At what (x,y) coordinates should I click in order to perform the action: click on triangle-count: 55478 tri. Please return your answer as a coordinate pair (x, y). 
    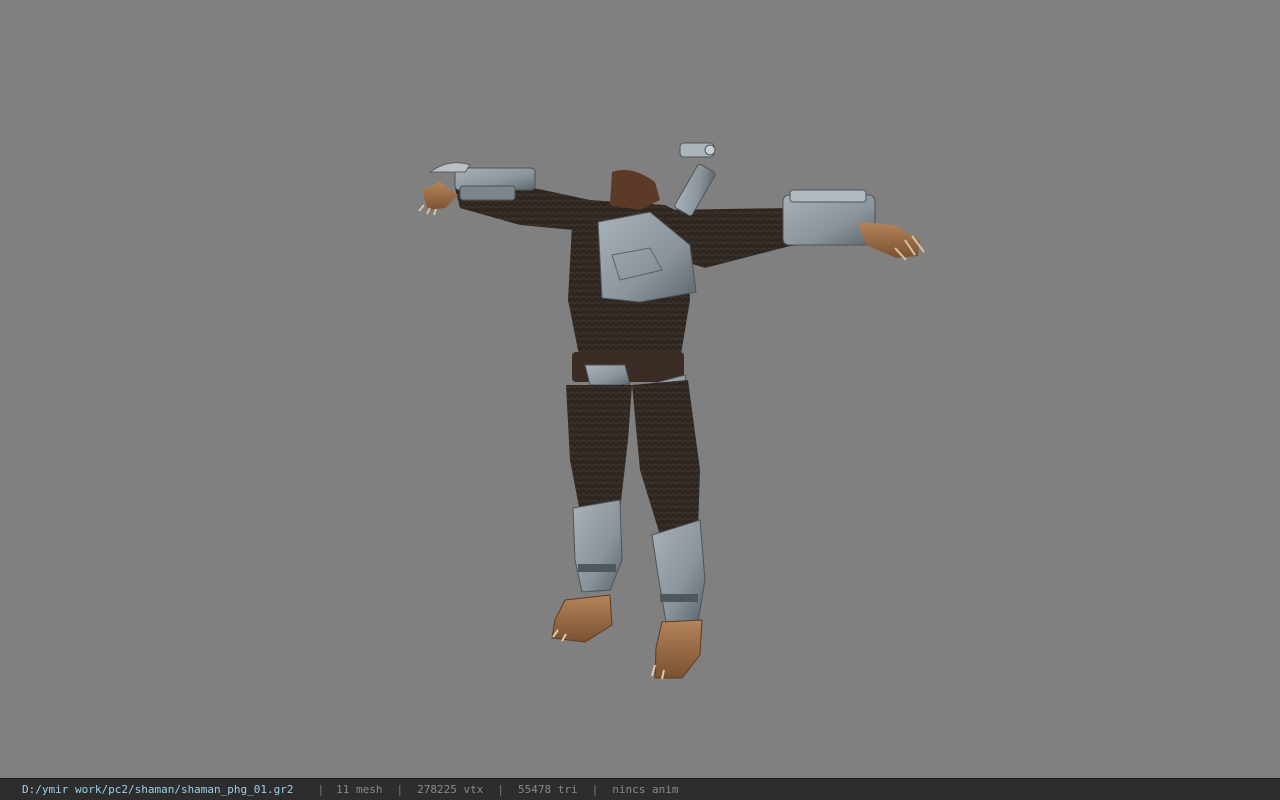
    Looking at the image, I should click on (548, 789).